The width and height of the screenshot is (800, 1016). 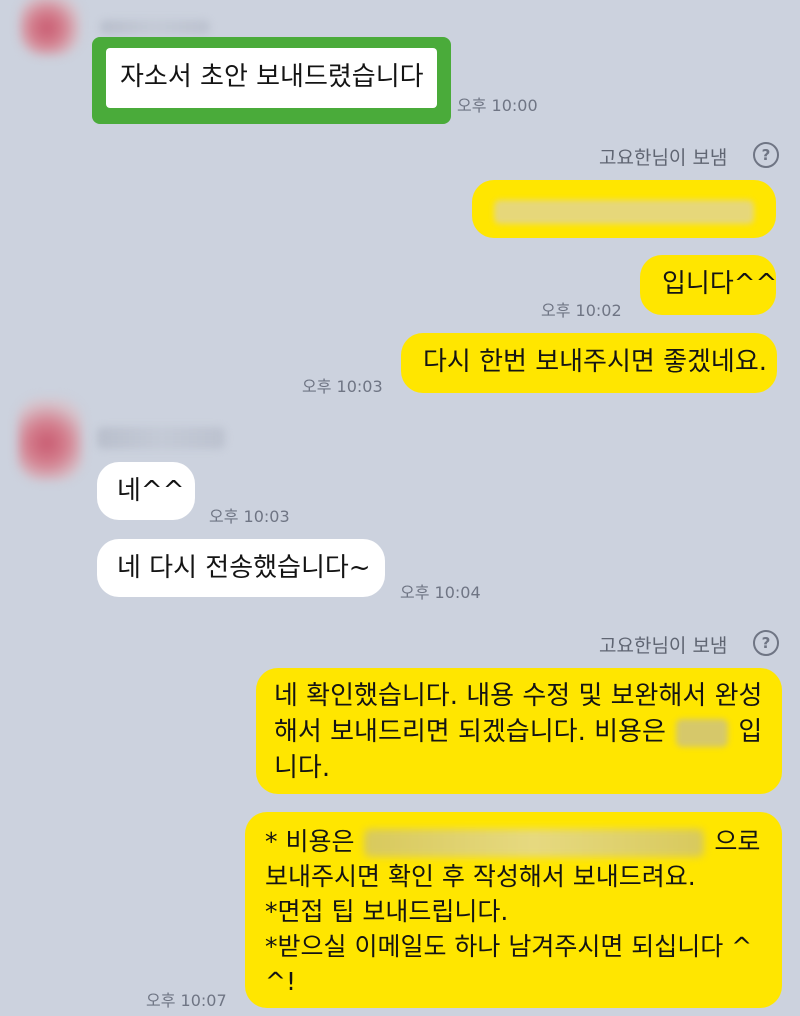 I want to click on sender-name-blurred, so click(x=161, y=438).